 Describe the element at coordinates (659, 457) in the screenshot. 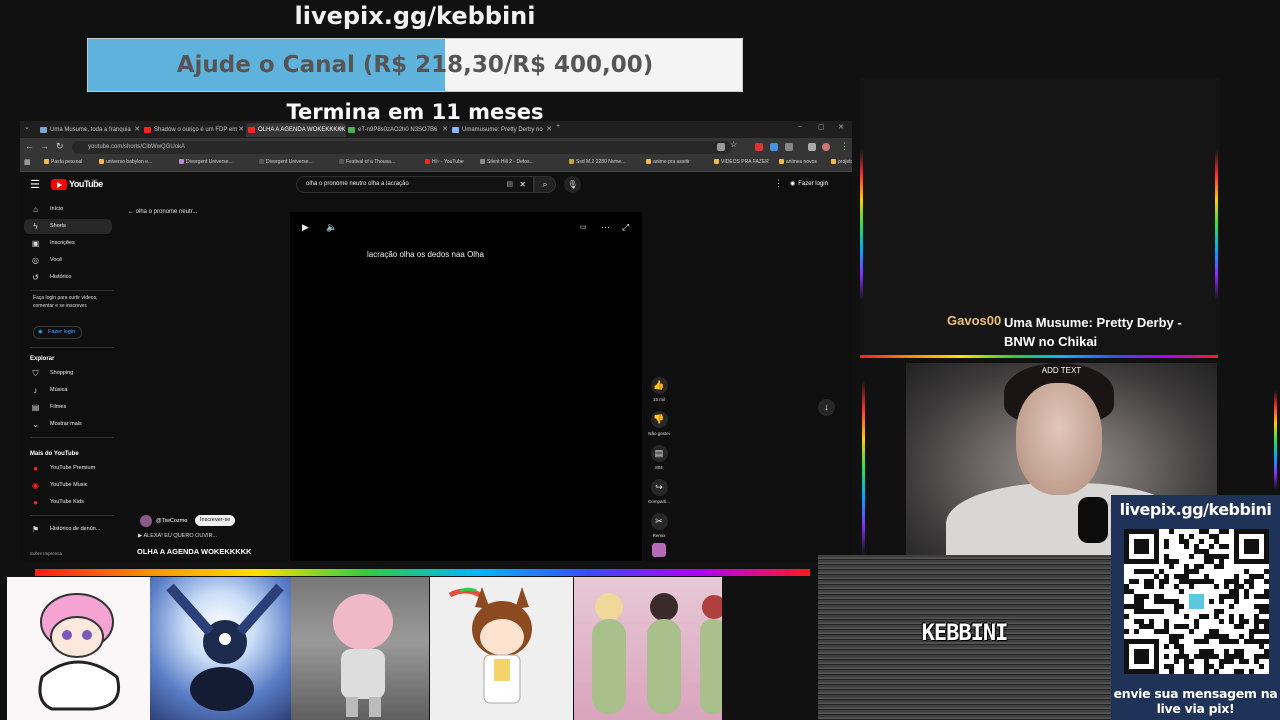

I see `comments-button: ▤ 804` at that location.